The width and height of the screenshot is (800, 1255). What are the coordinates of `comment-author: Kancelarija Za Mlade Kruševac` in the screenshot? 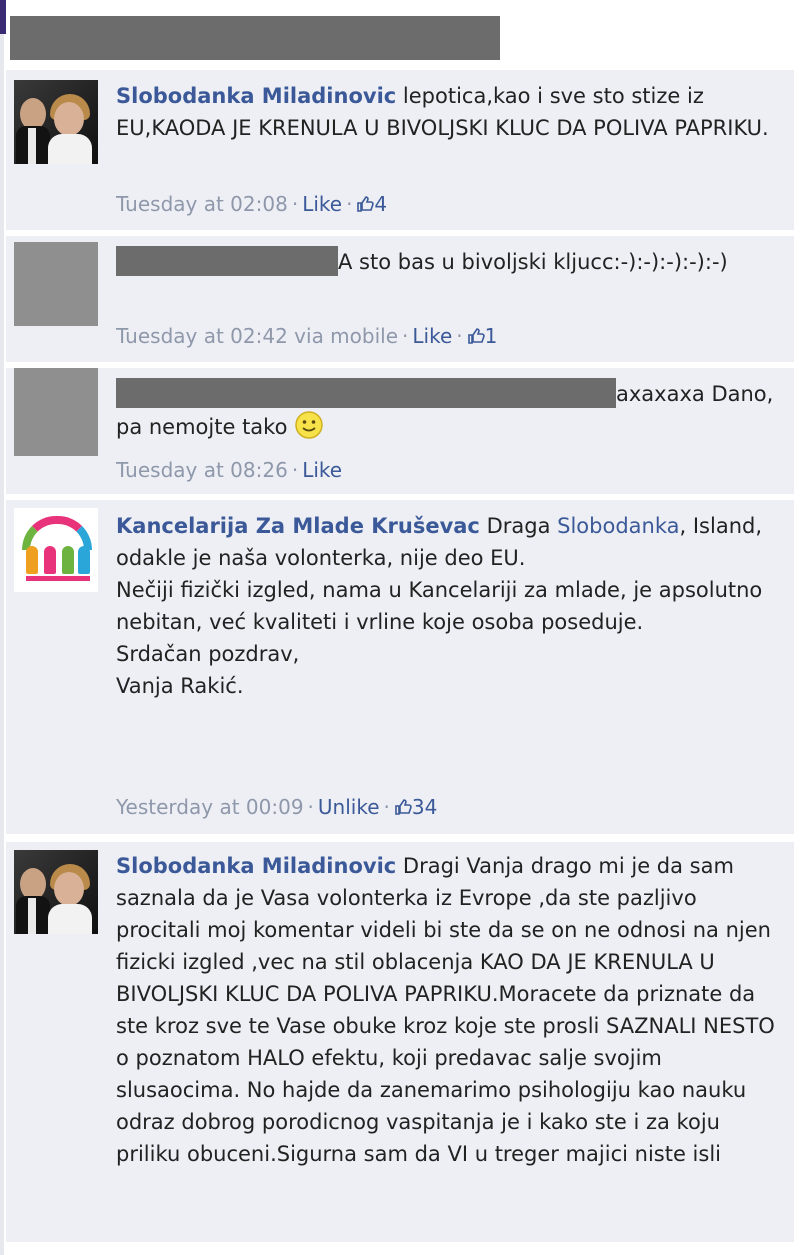 It's located at (298, 526).